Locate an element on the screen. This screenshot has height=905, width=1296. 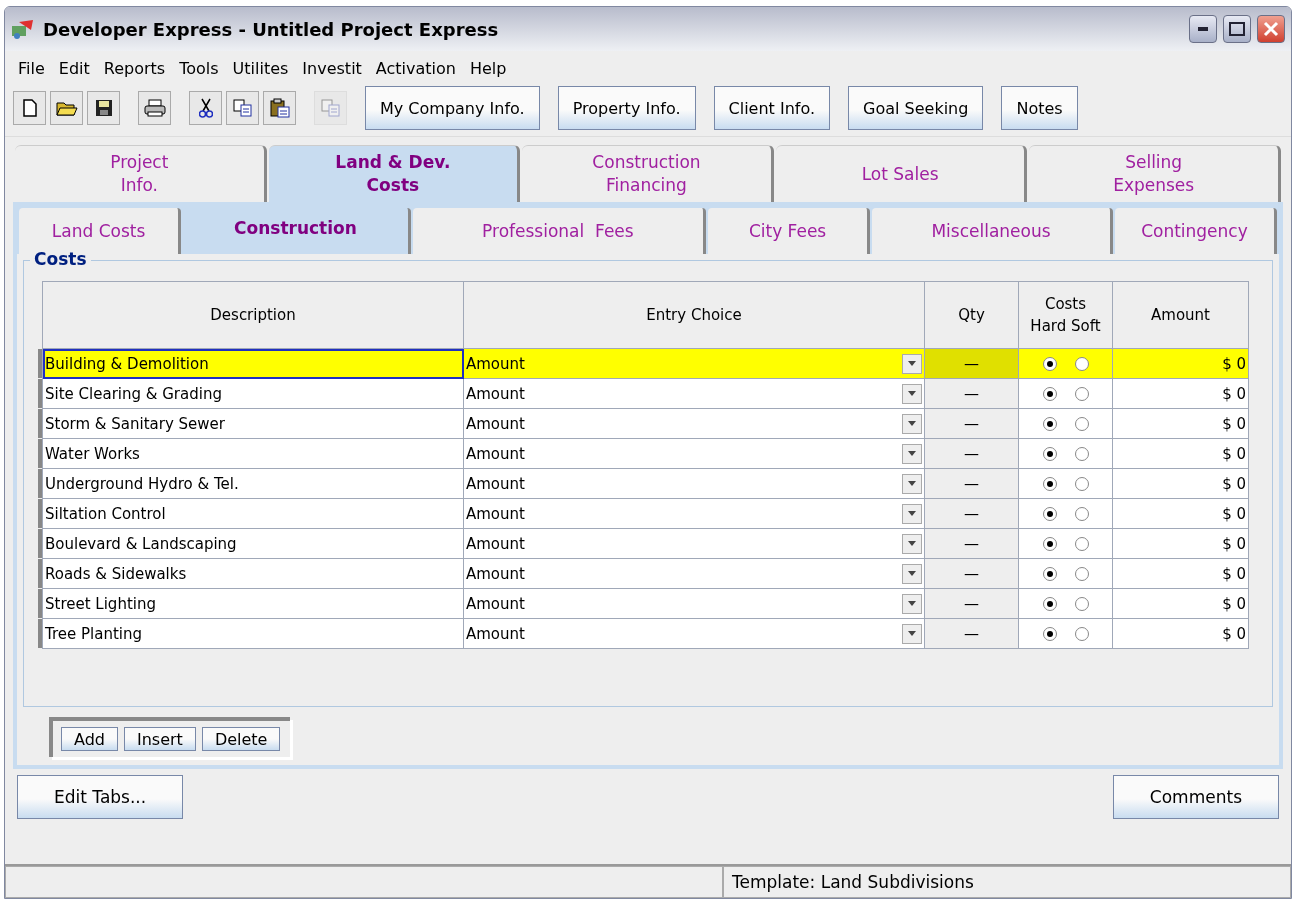
row-action-button: Delete is located at coordinates (241, 739).